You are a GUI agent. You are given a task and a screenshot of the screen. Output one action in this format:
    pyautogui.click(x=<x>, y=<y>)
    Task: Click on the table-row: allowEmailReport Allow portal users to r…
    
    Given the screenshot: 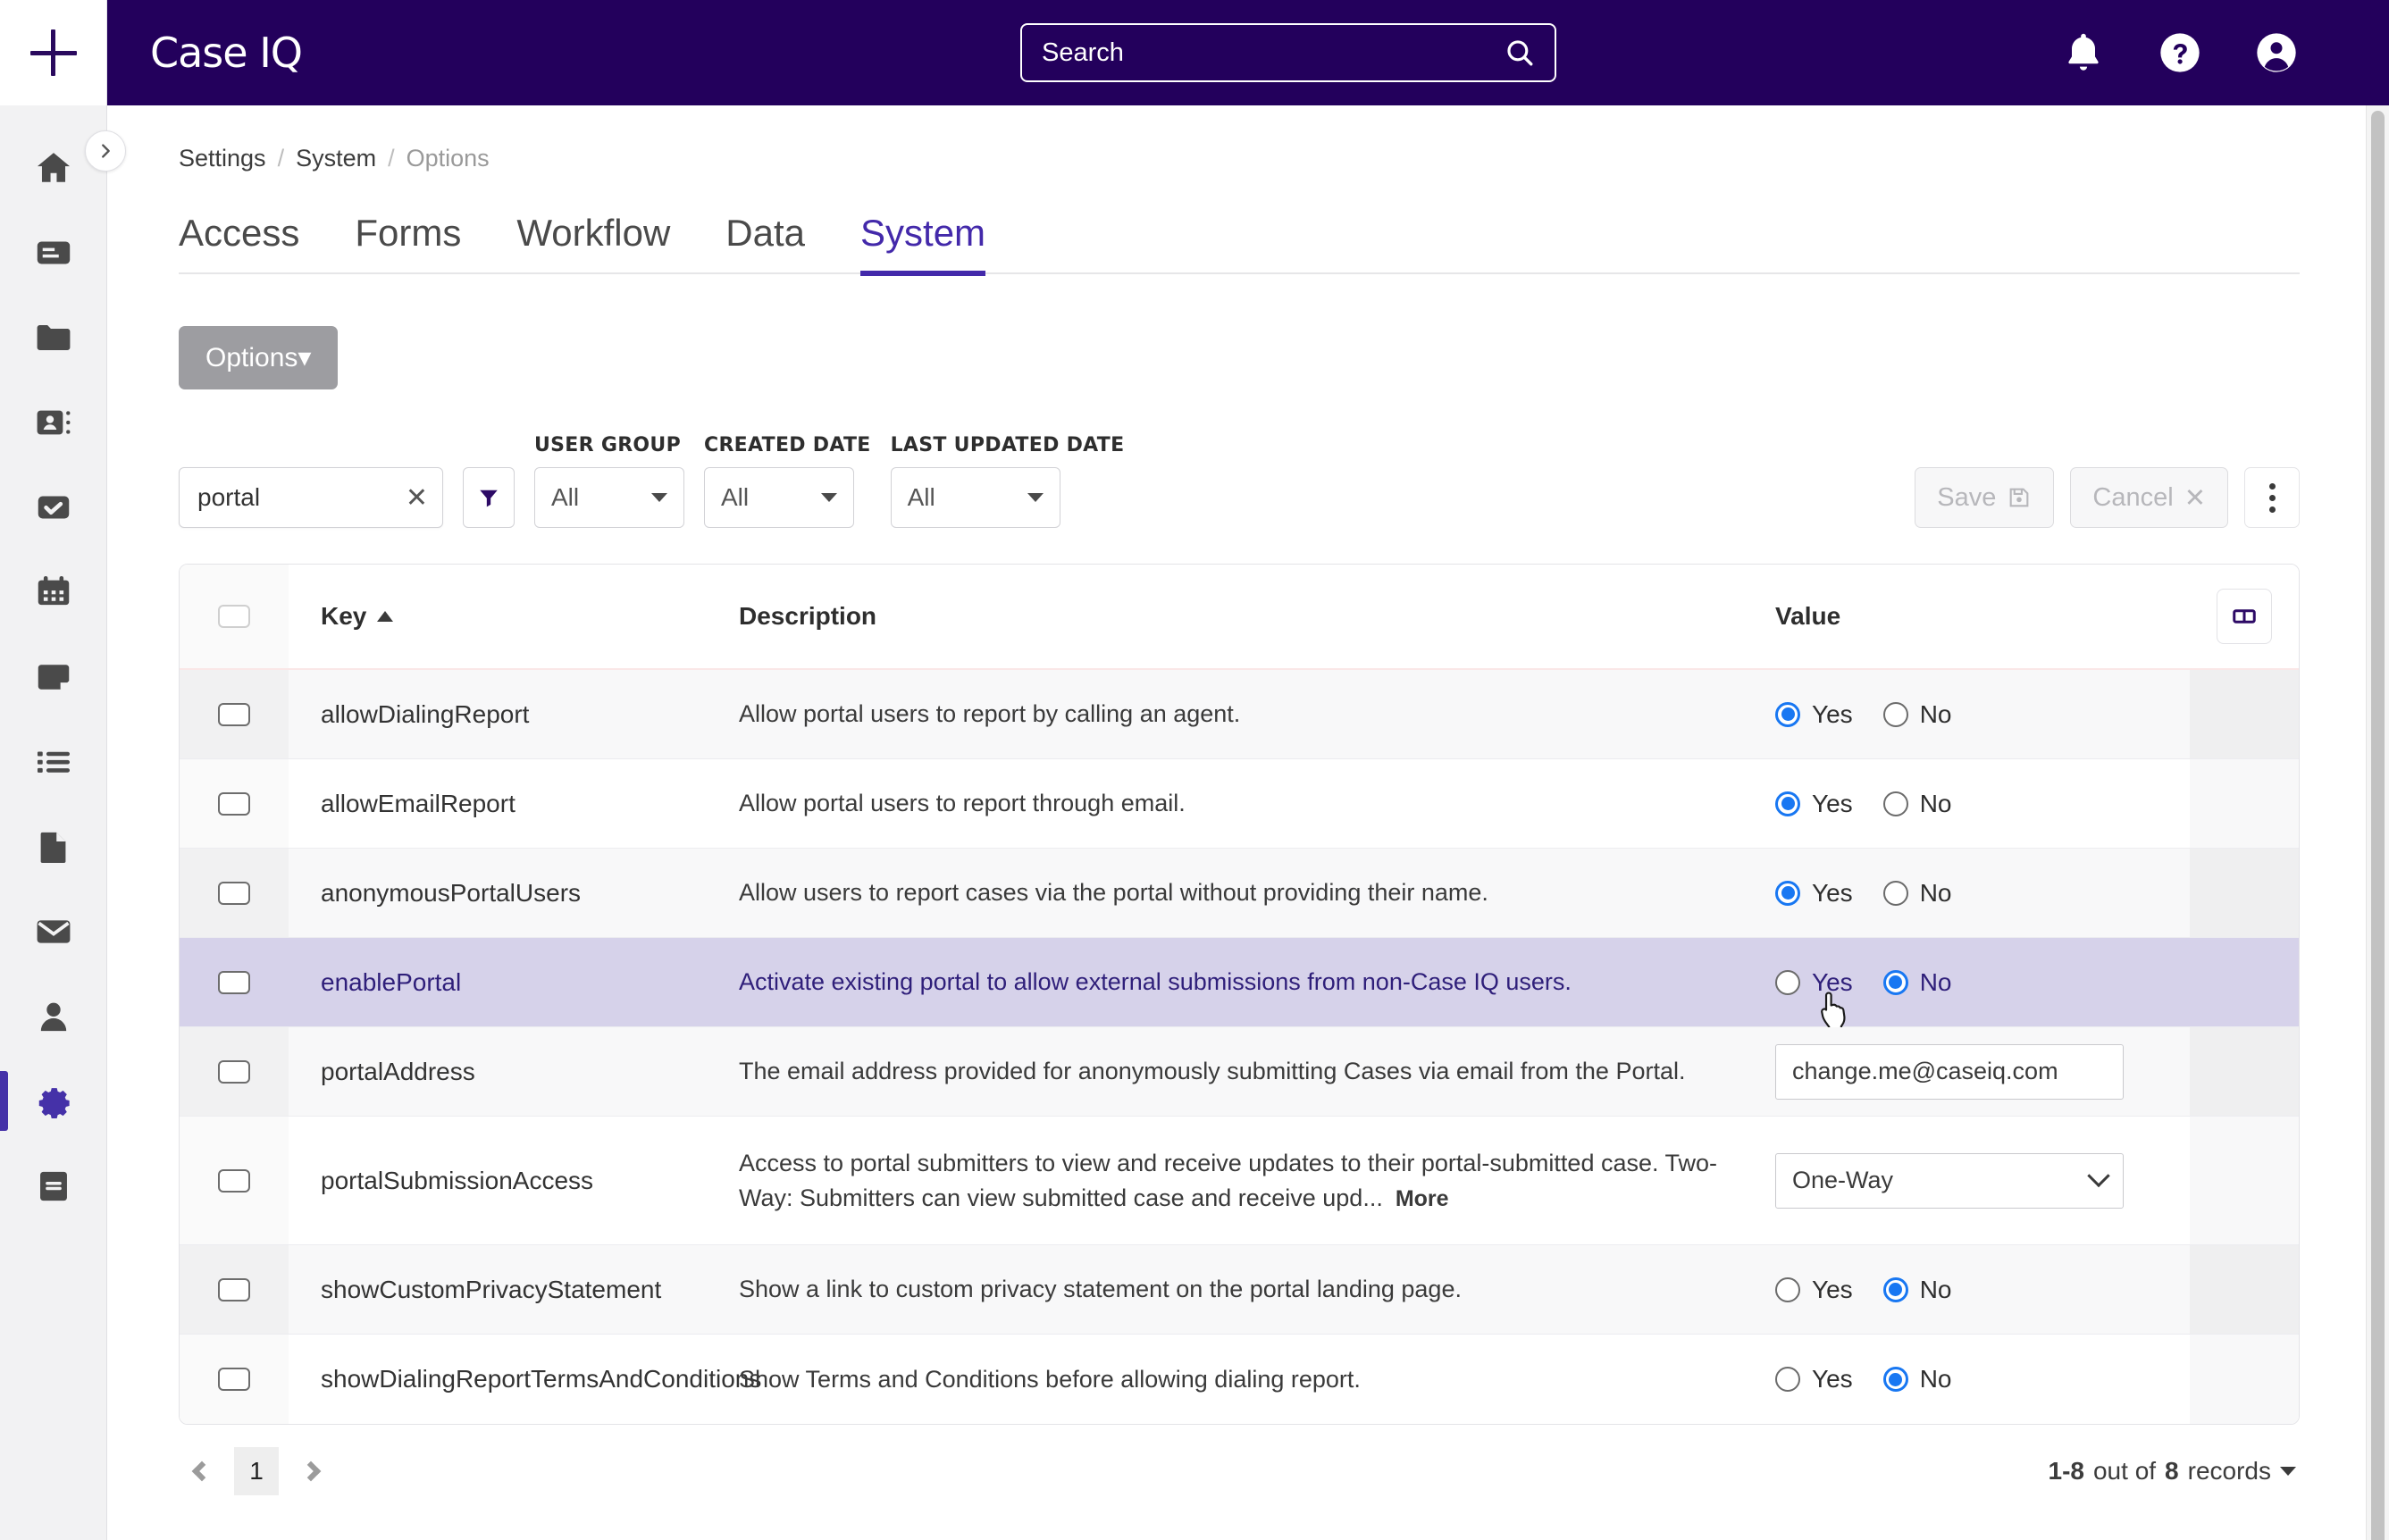 What is the action you would take?
    pyautogui.click(x=1239, y=804)
    